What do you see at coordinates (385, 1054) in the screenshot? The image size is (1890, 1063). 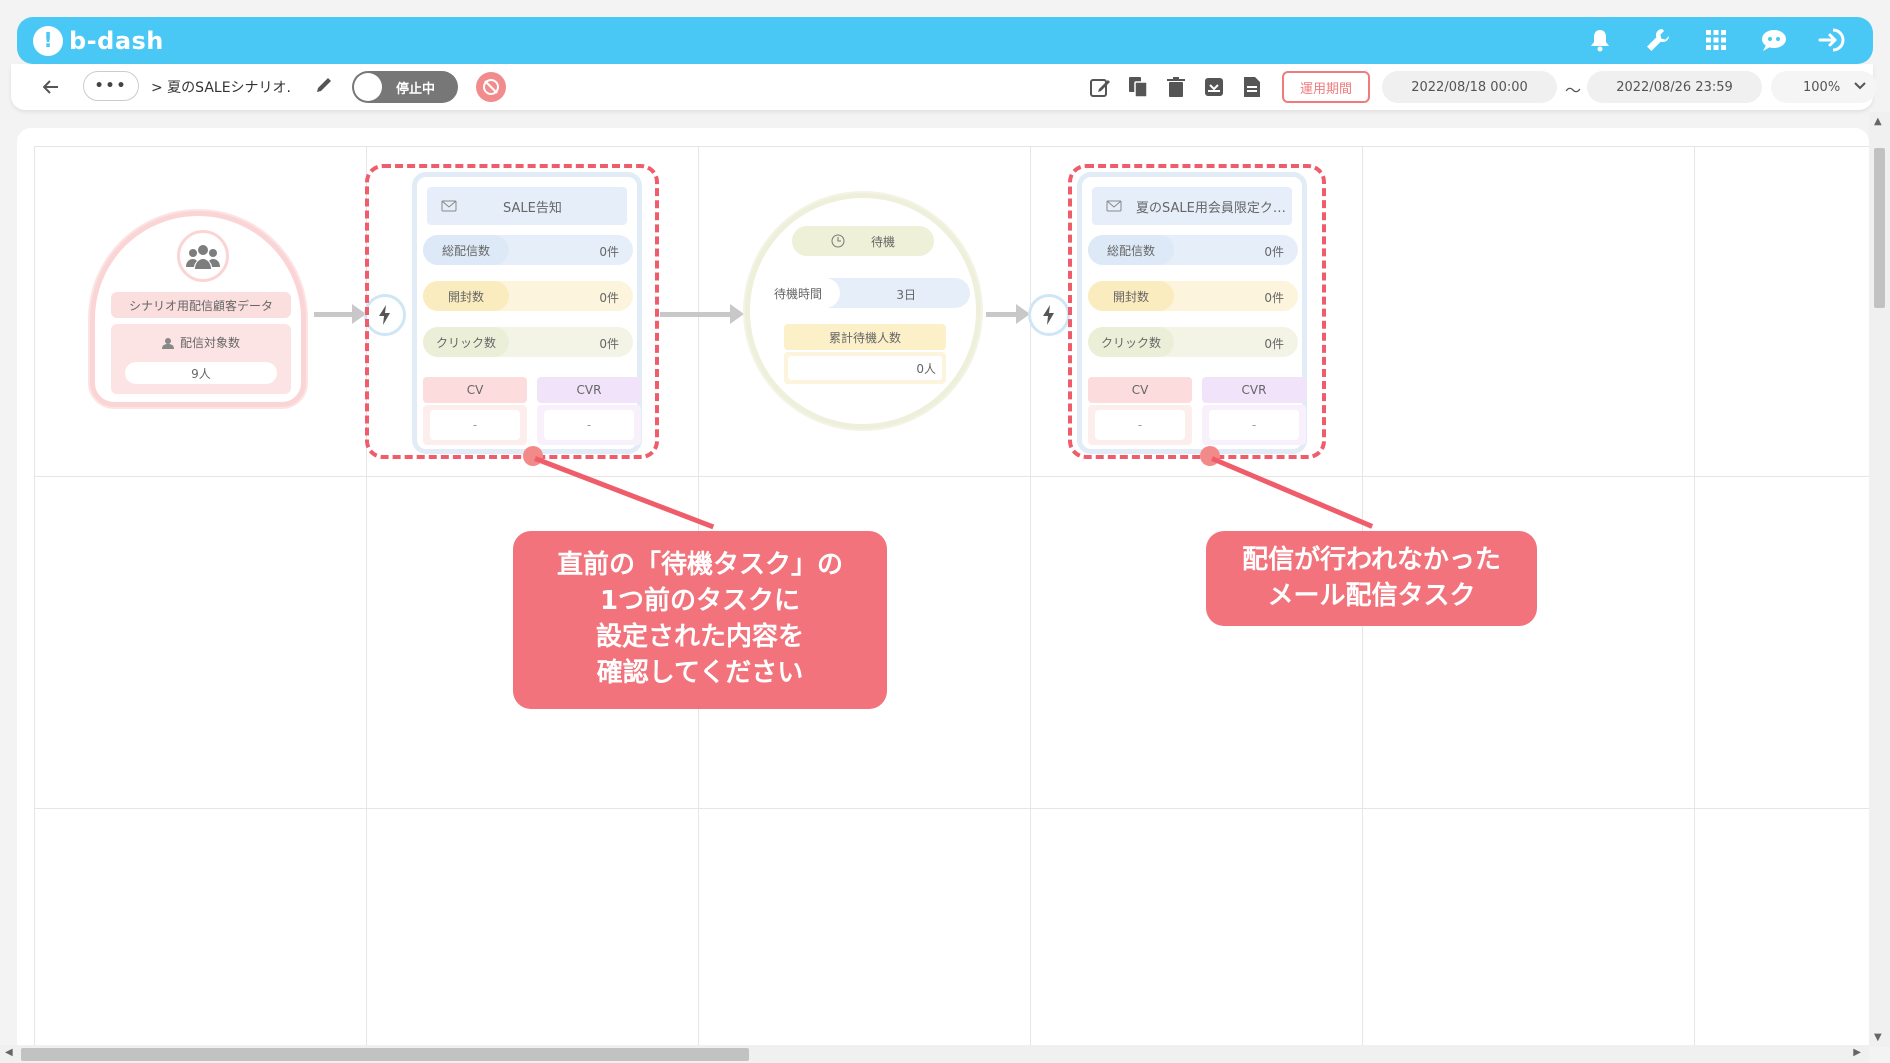 I see `horizontal-scroll-thumb` at bounding box center [385, 1054].